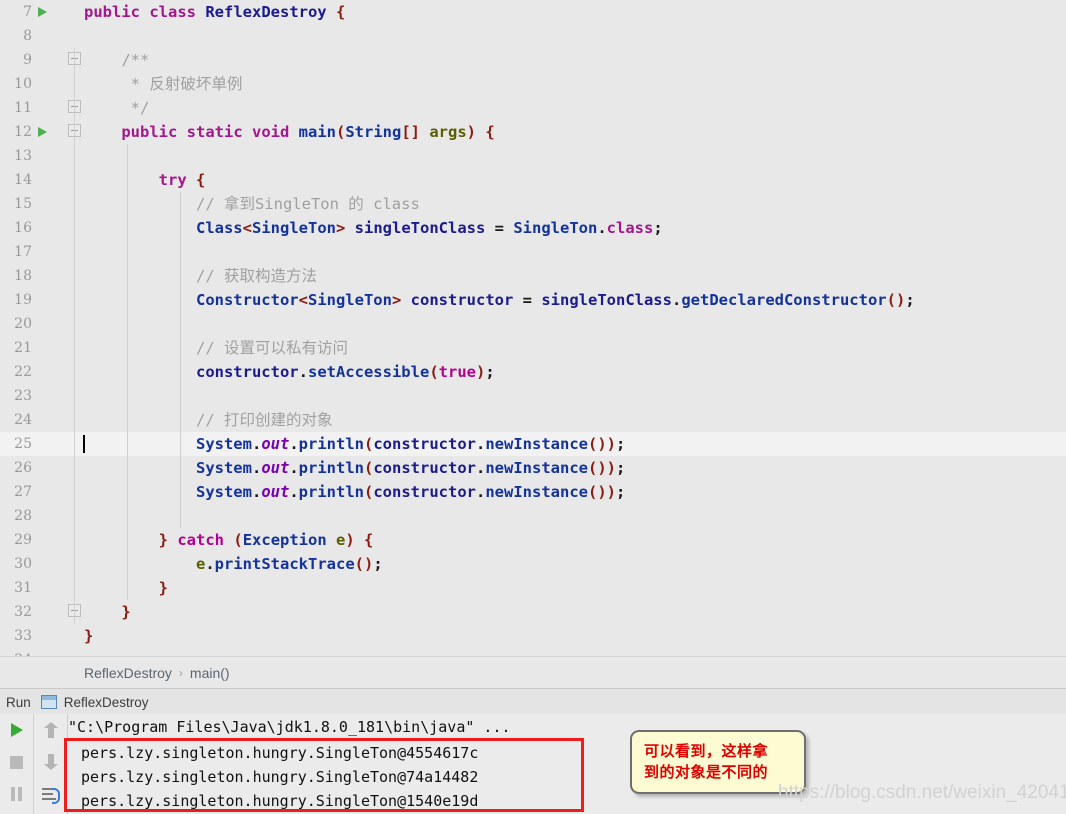  What do you see at coordinates (23, 588) in the screenshot?
I see `line-number: 31` at bounding box center [23, 588].